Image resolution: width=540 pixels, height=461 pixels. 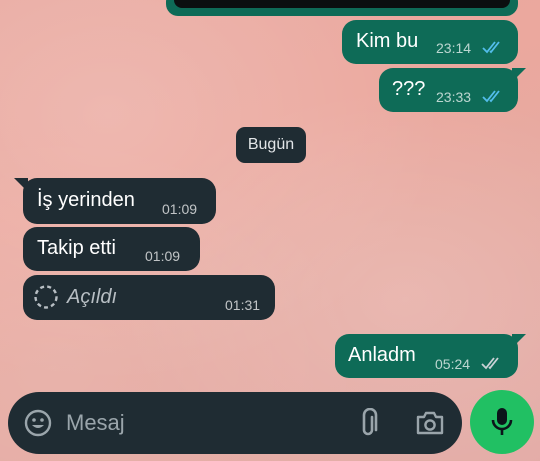 I want to click on view-once-icon, so click(x=46, y=297).